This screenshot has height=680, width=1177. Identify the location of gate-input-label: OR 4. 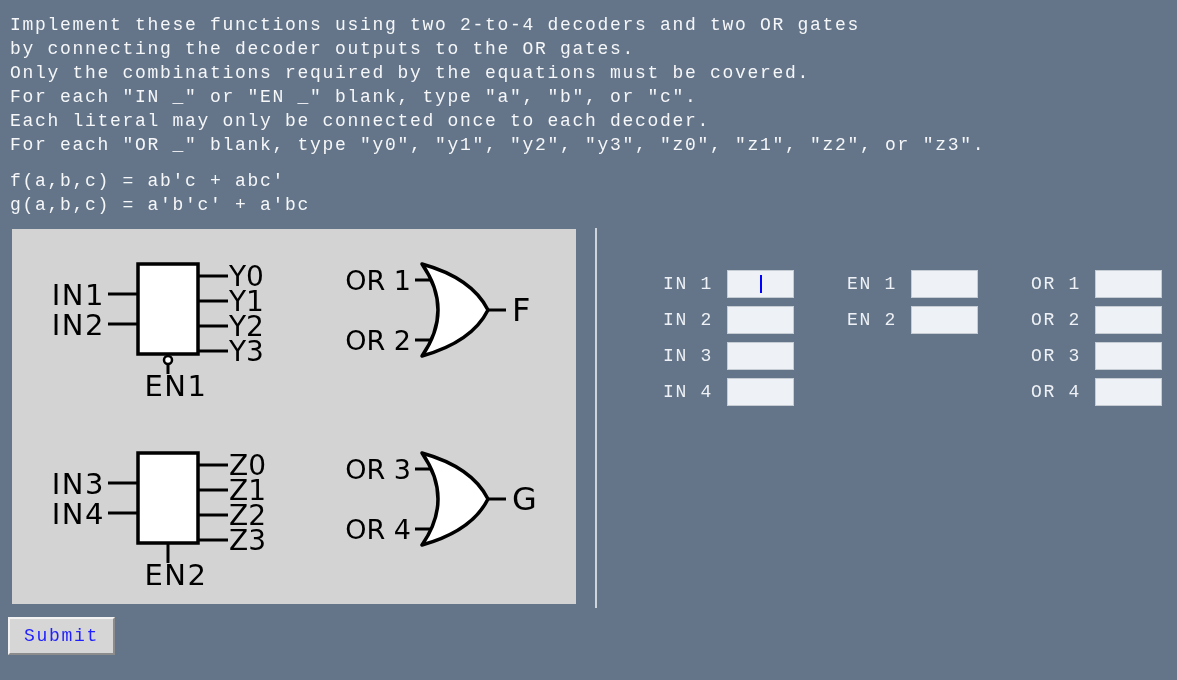
(378, 529).